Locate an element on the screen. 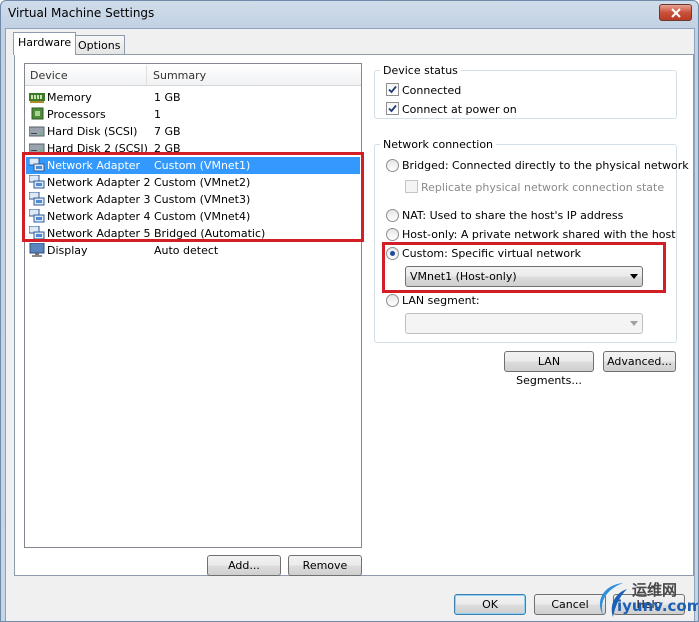 The height and width of the screenshot is (622, 699). device-name: Network Adapter is located at coordinates (94, 165).